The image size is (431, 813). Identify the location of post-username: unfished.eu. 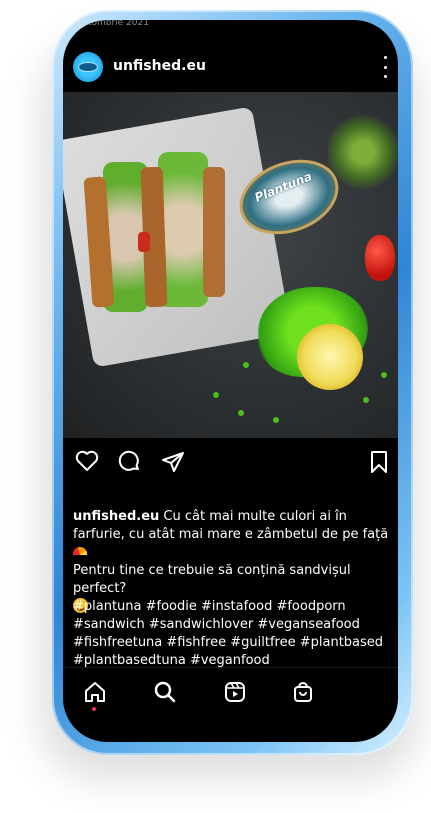
(159, 66).